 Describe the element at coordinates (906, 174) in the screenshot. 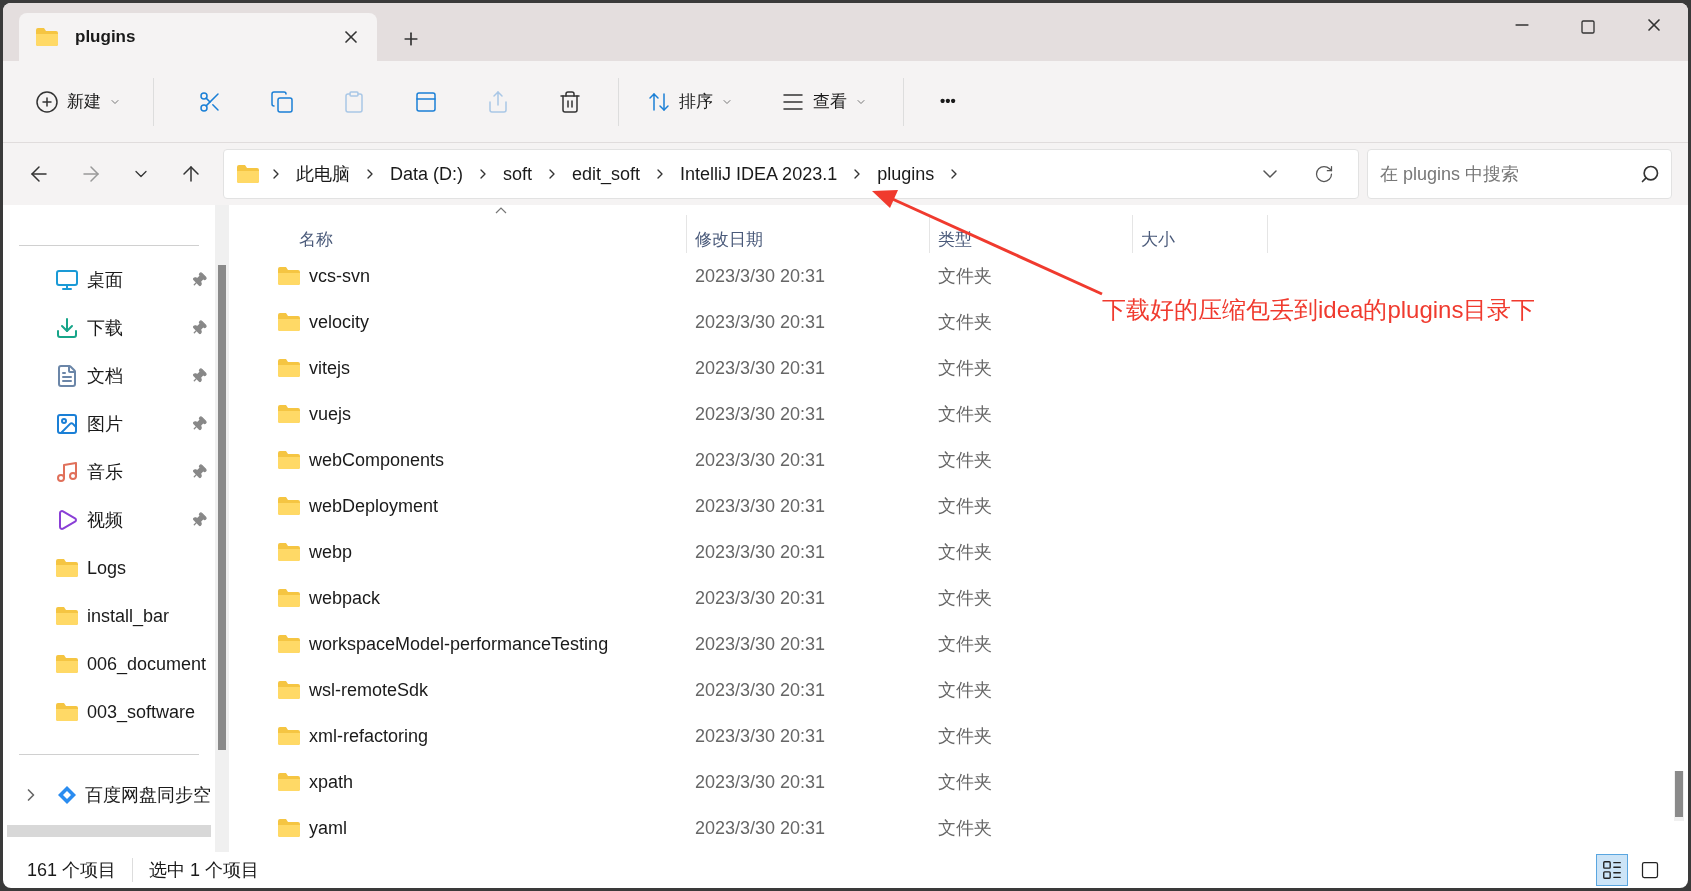

I see `breadcrumb: plugins` at that location.